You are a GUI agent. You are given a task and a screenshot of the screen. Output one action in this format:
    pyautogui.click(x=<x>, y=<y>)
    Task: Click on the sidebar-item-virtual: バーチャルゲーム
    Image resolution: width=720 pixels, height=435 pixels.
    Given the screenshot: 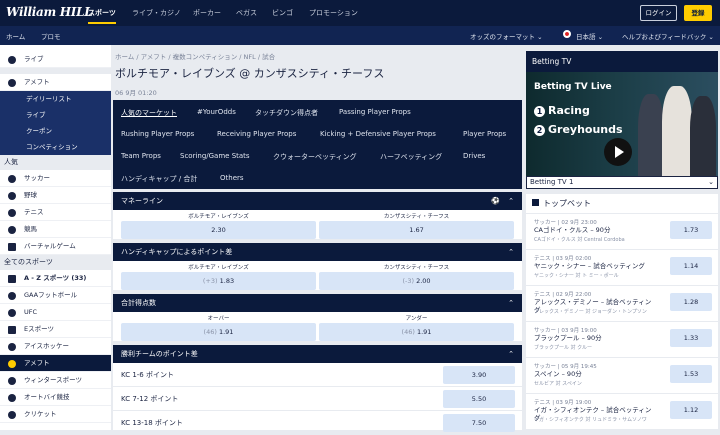 What is the action you would take?
    pyautogui.click(x=55, y=246)
    